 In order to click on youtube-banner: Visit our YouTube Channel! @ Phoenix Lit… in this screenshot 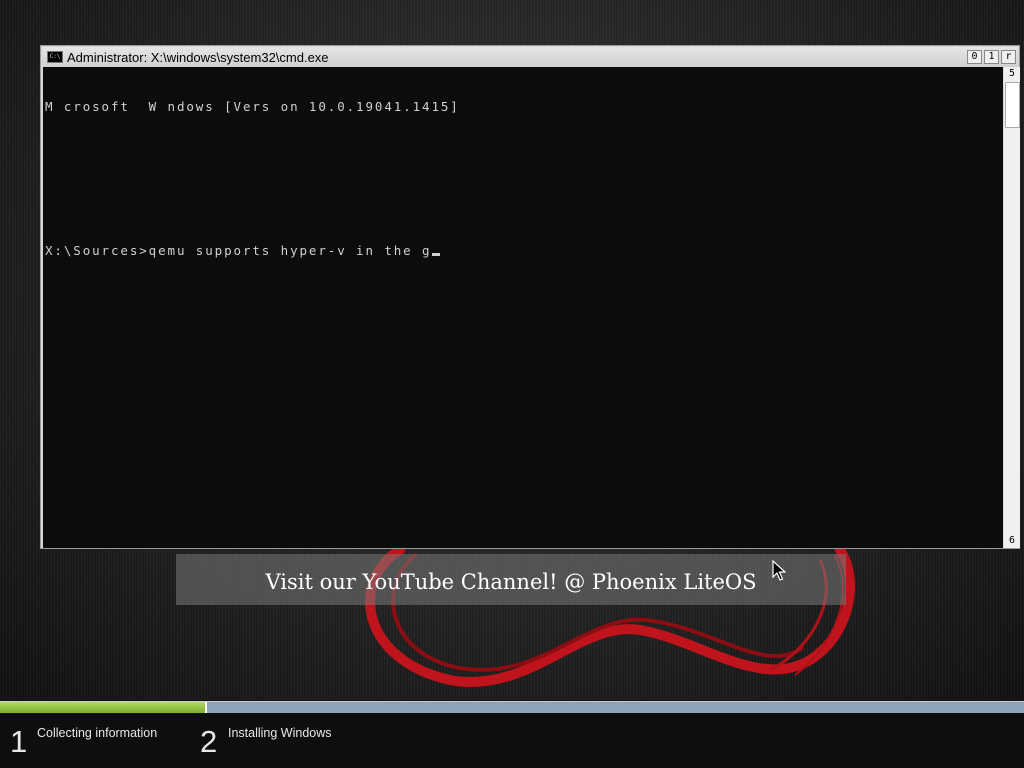, I will do `click(511, 579)`.